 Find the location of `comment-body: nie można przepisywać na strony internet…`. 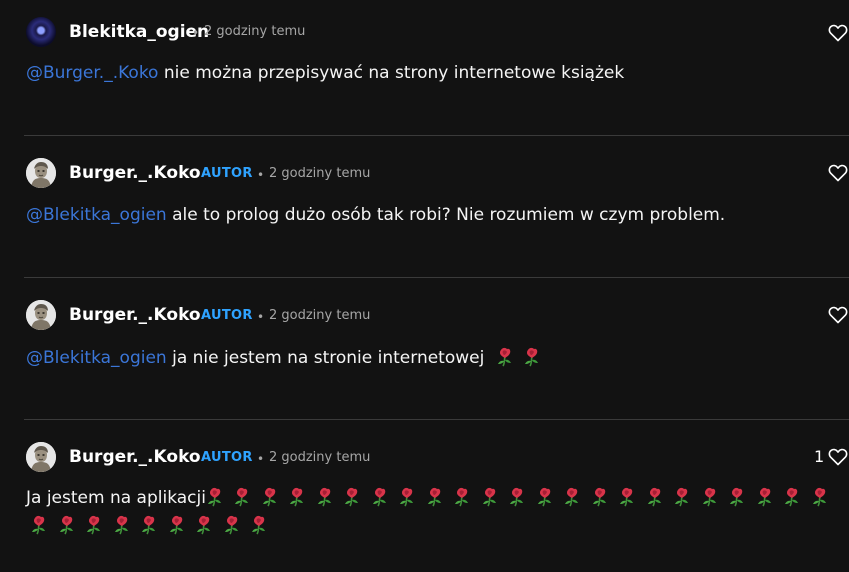

comment-body: nie można przepisywać na strony internet… is located at coordinates (391, 73).